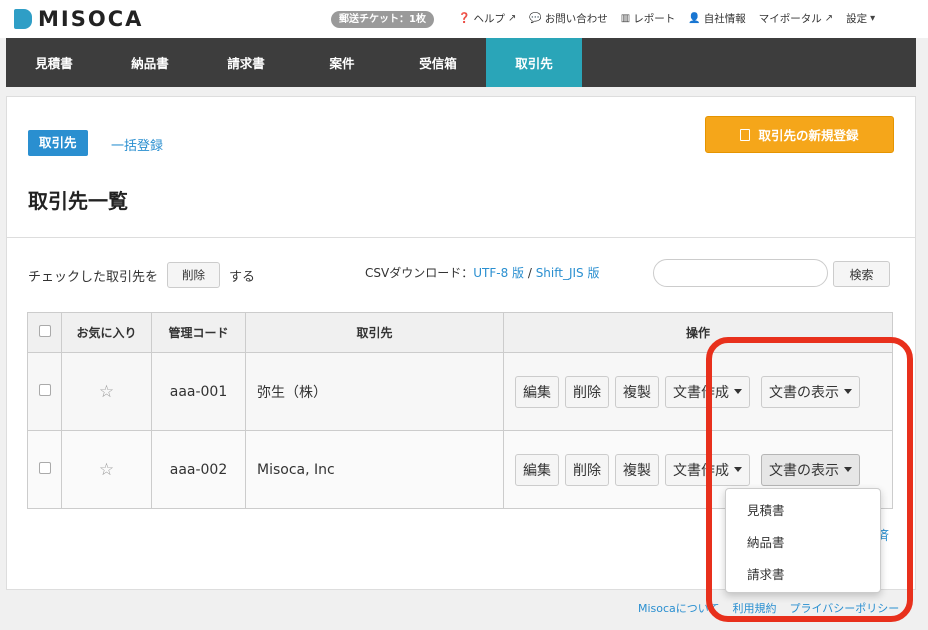  I want to click on question-icon: ❓, so click(464, 18).